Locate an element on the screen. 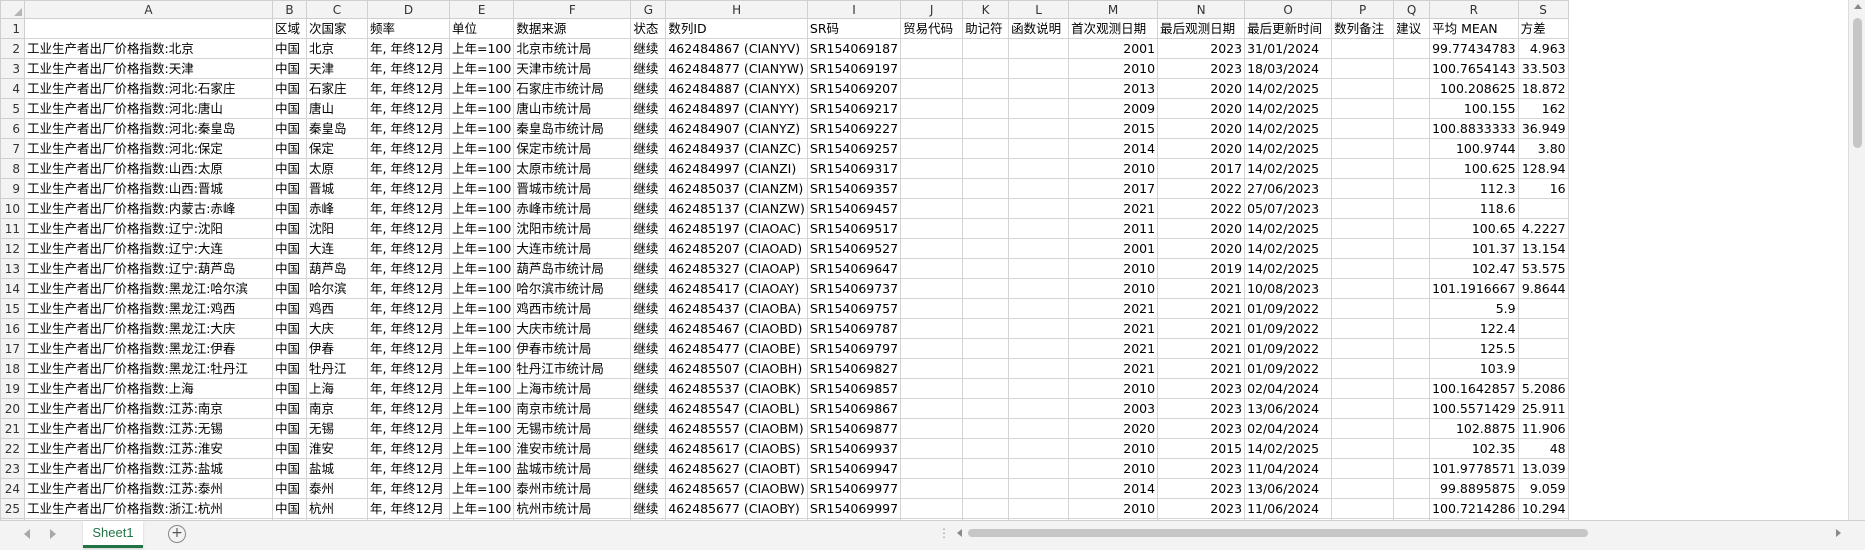 The width and height of the screenshot is (1865, 550). add-sheet-icon: + is located at coordinates (177, 534).